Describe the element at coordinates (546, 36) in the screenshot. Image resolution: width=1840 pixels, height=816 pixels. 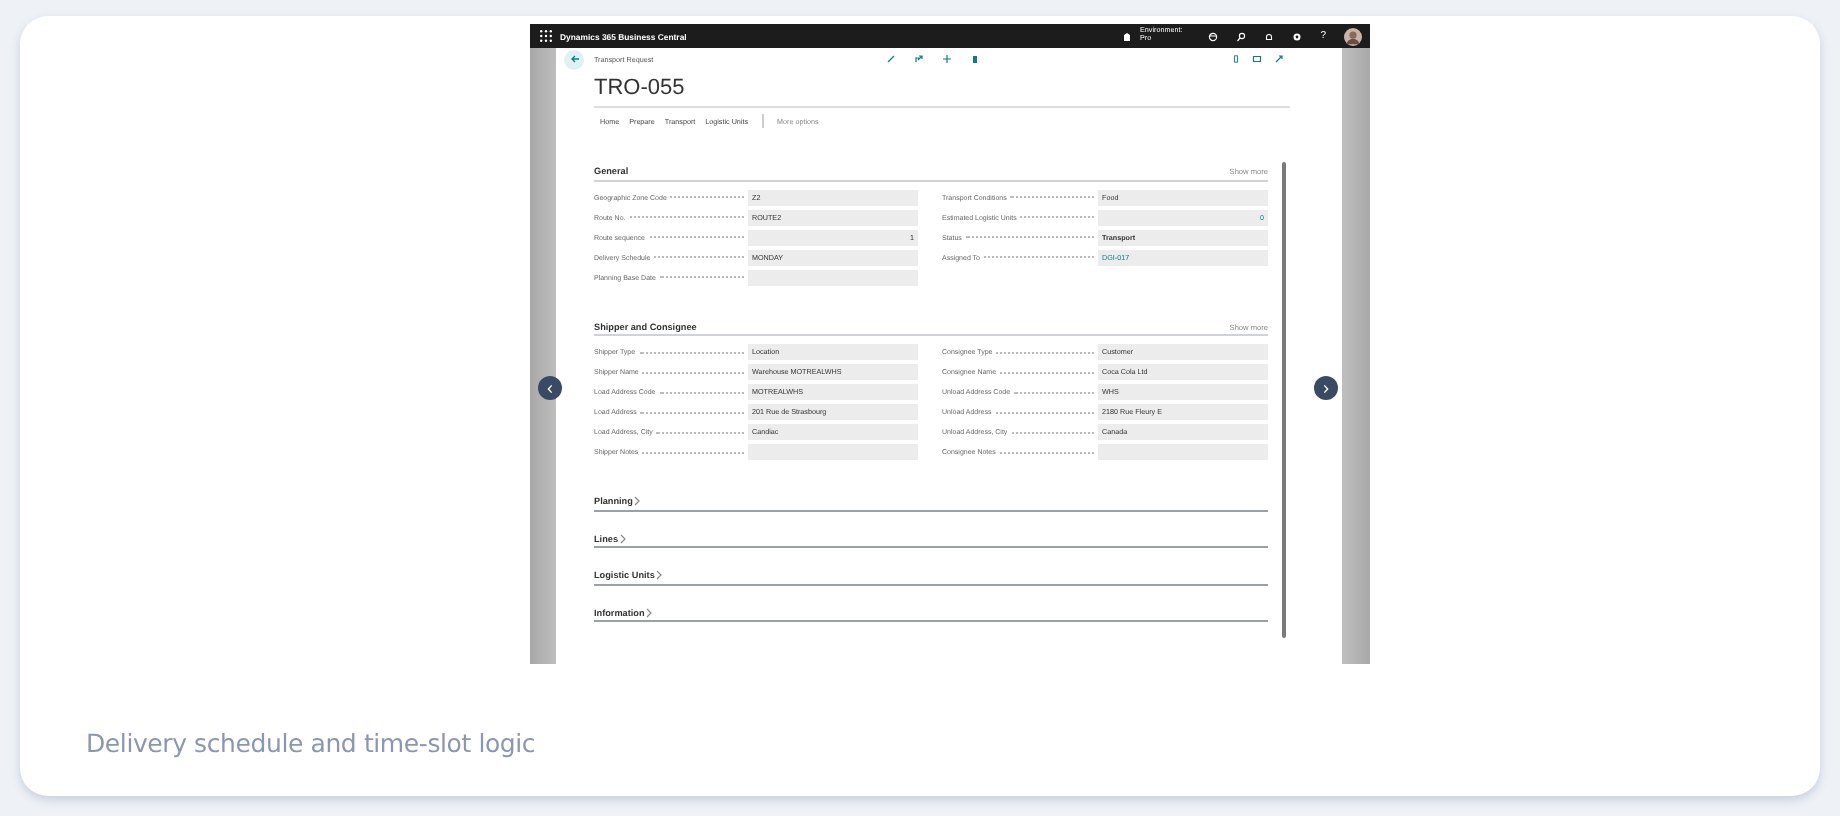
I see `app-launcher-icon` at that location.